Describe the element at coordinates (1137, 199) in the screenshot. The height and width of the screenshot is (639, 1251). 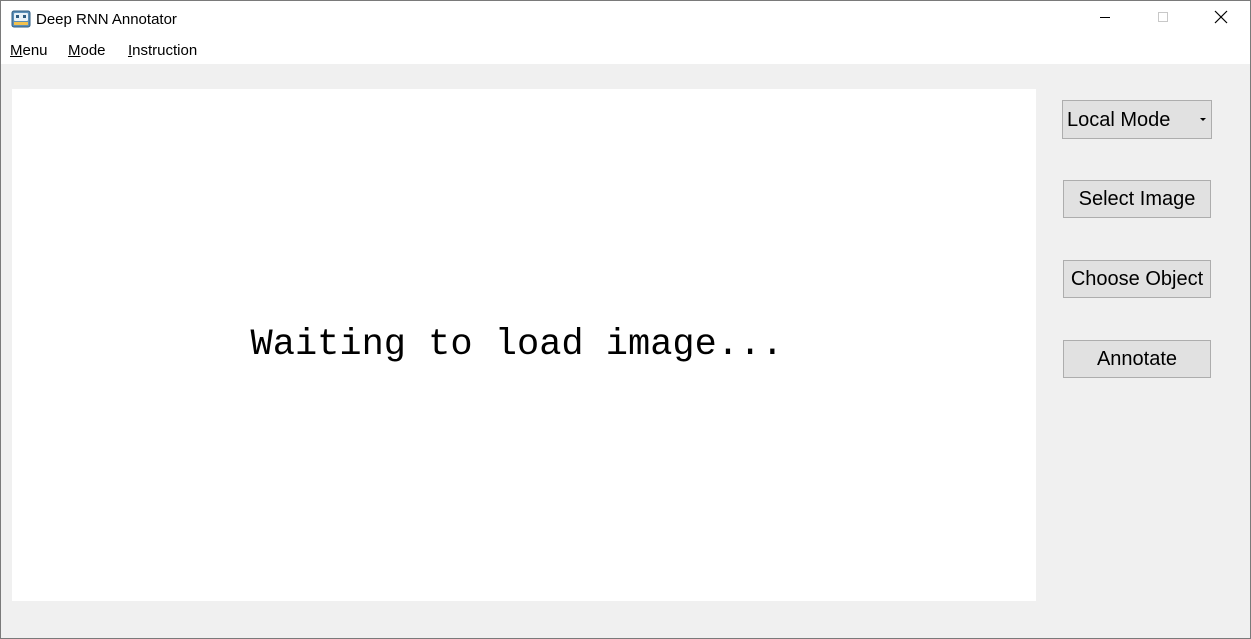
I see `select-image-button: Select Image` at that location.